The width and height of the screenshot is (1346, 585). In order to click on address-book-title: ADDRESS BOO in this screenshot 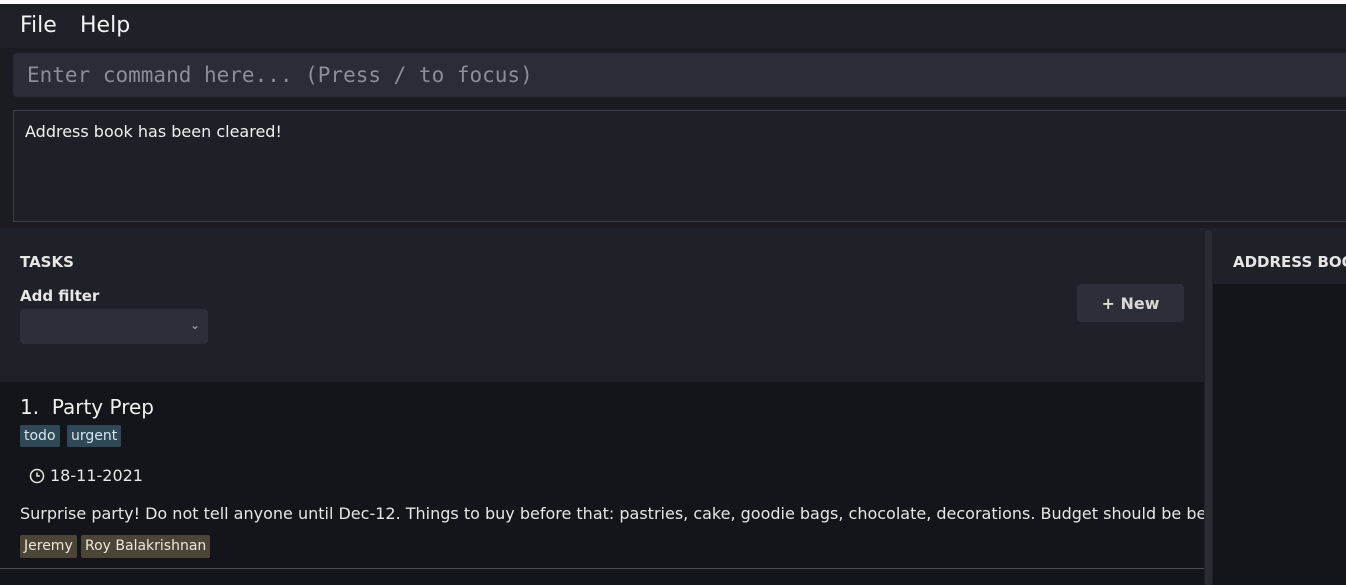, I will do `click(1289, 262)`.